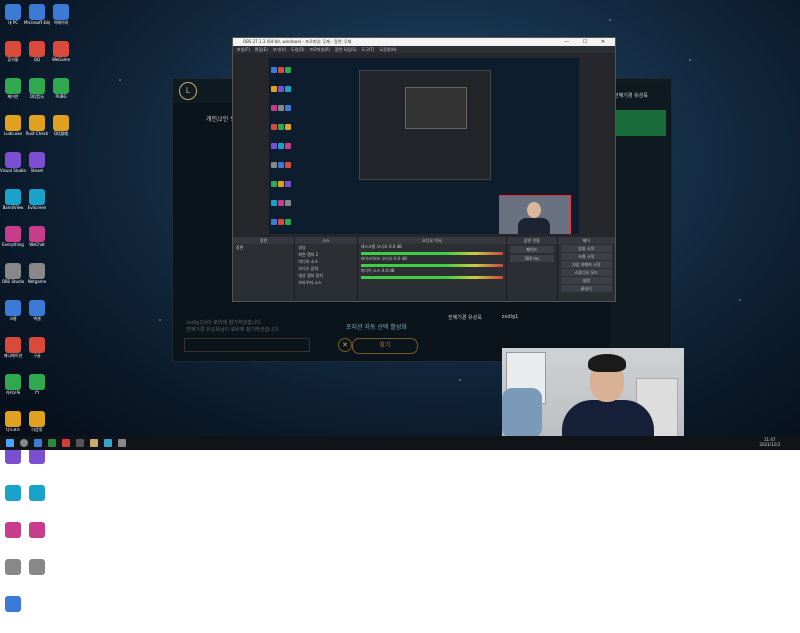  Describe the element at coordinates (13, 95) in the screenshot. I see `desktop-shortcut: 제어판` at that location.